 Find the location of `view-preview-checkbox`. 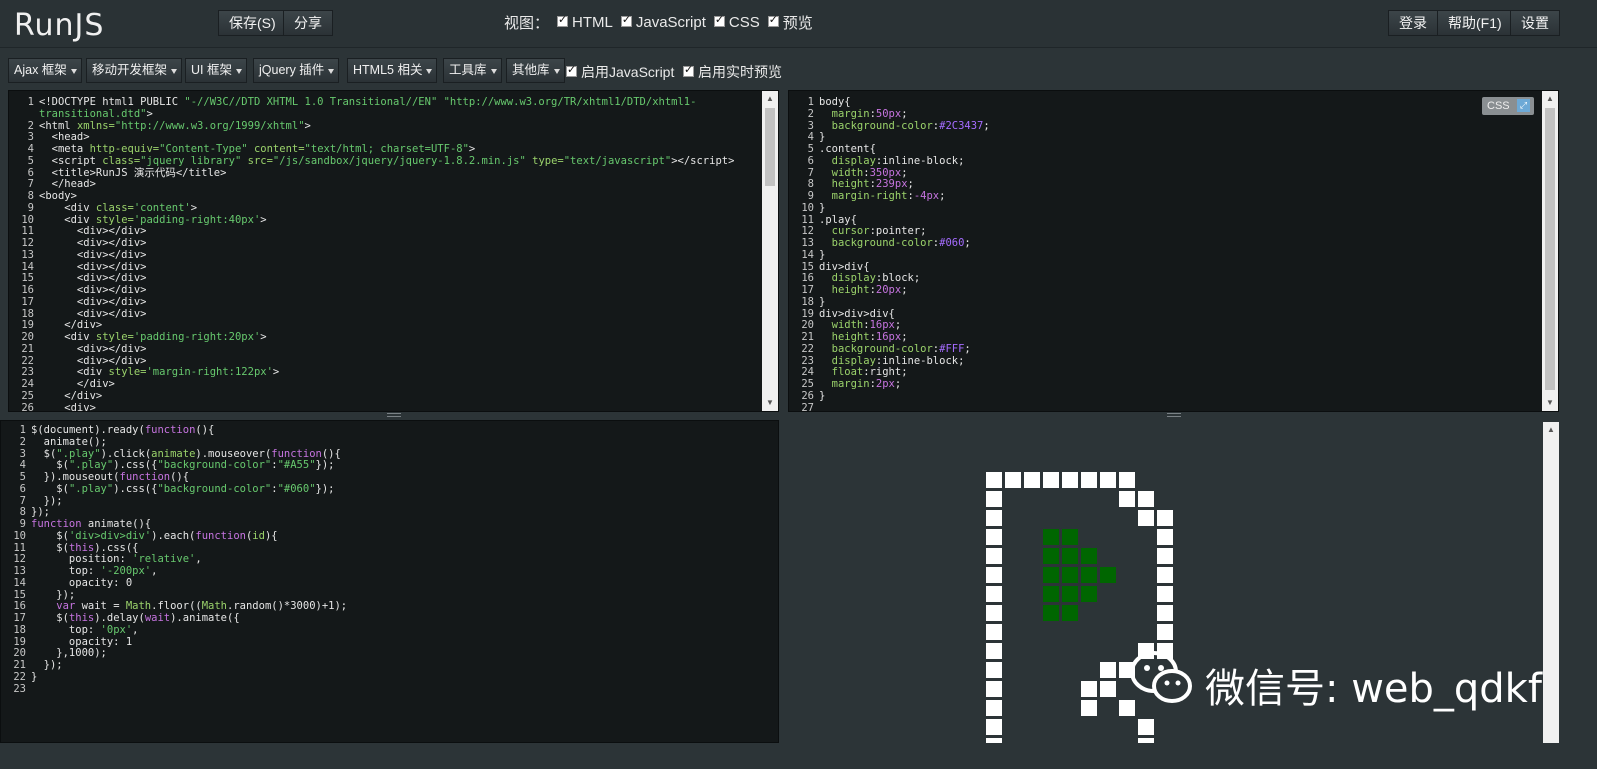

view-preview-checkbox is located at coordinates (773, 20).